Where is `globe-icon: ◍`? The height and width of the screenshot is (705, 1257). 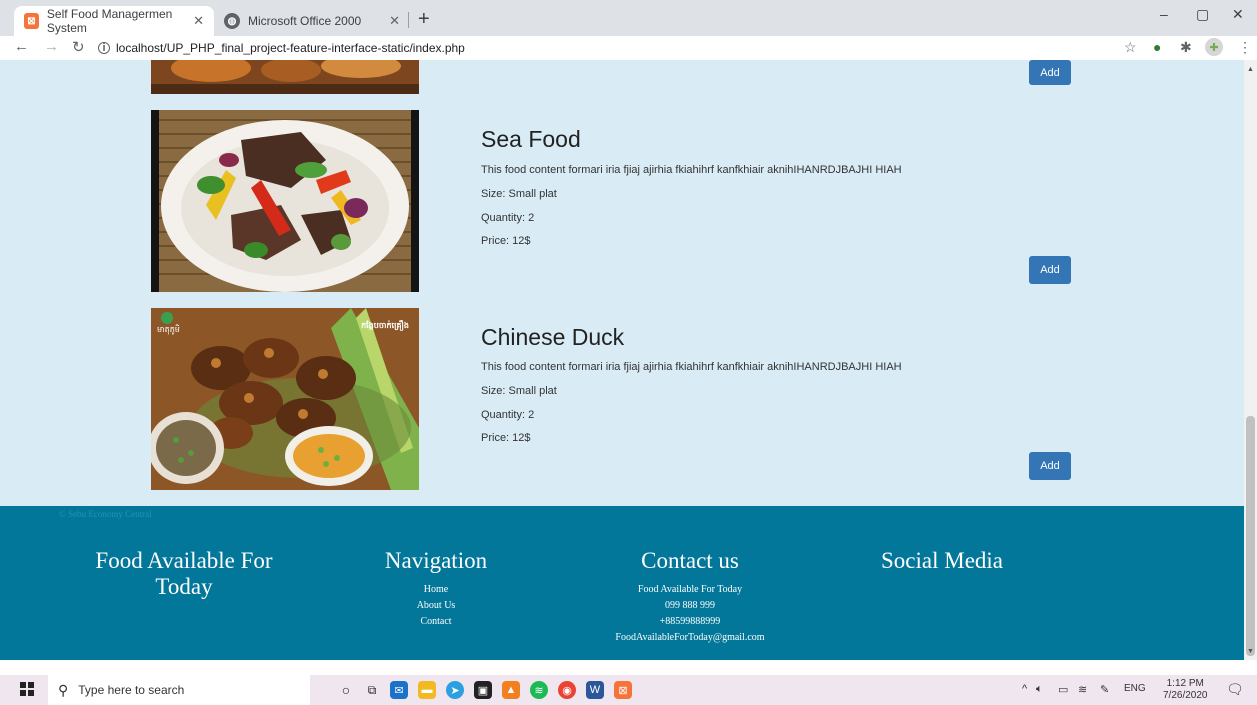
globe-icon: ◍ is located at coordinates (232, 21).